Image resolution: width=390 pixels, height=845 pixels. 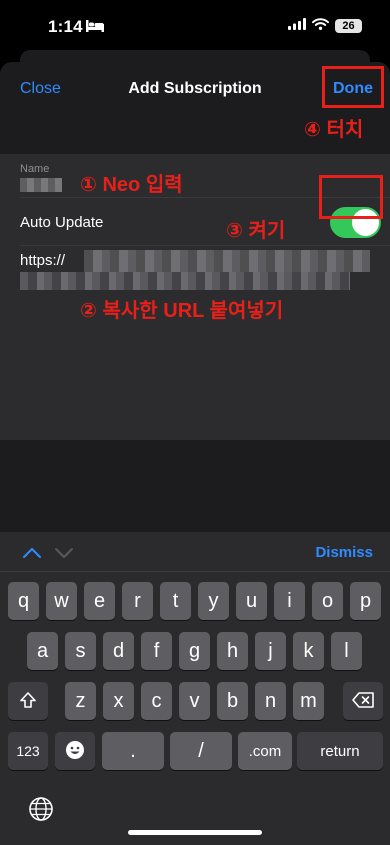 What do you see at coordinates (195, 28) in the screenshot?
I see `status-bar: 1:14 26` at bounding box center [195, 28].